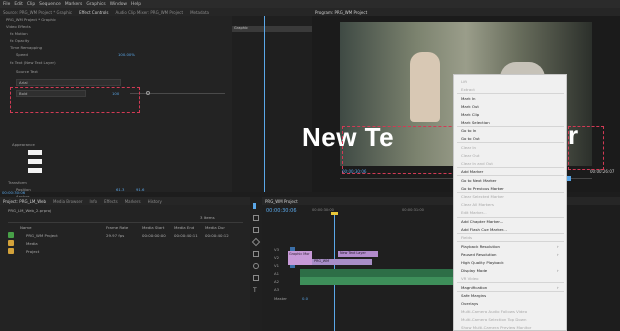  What do you see at coordinates (120, 189) in the screenshot?
I see `position-x-value: 61.3` at bounding box center [120, 189].